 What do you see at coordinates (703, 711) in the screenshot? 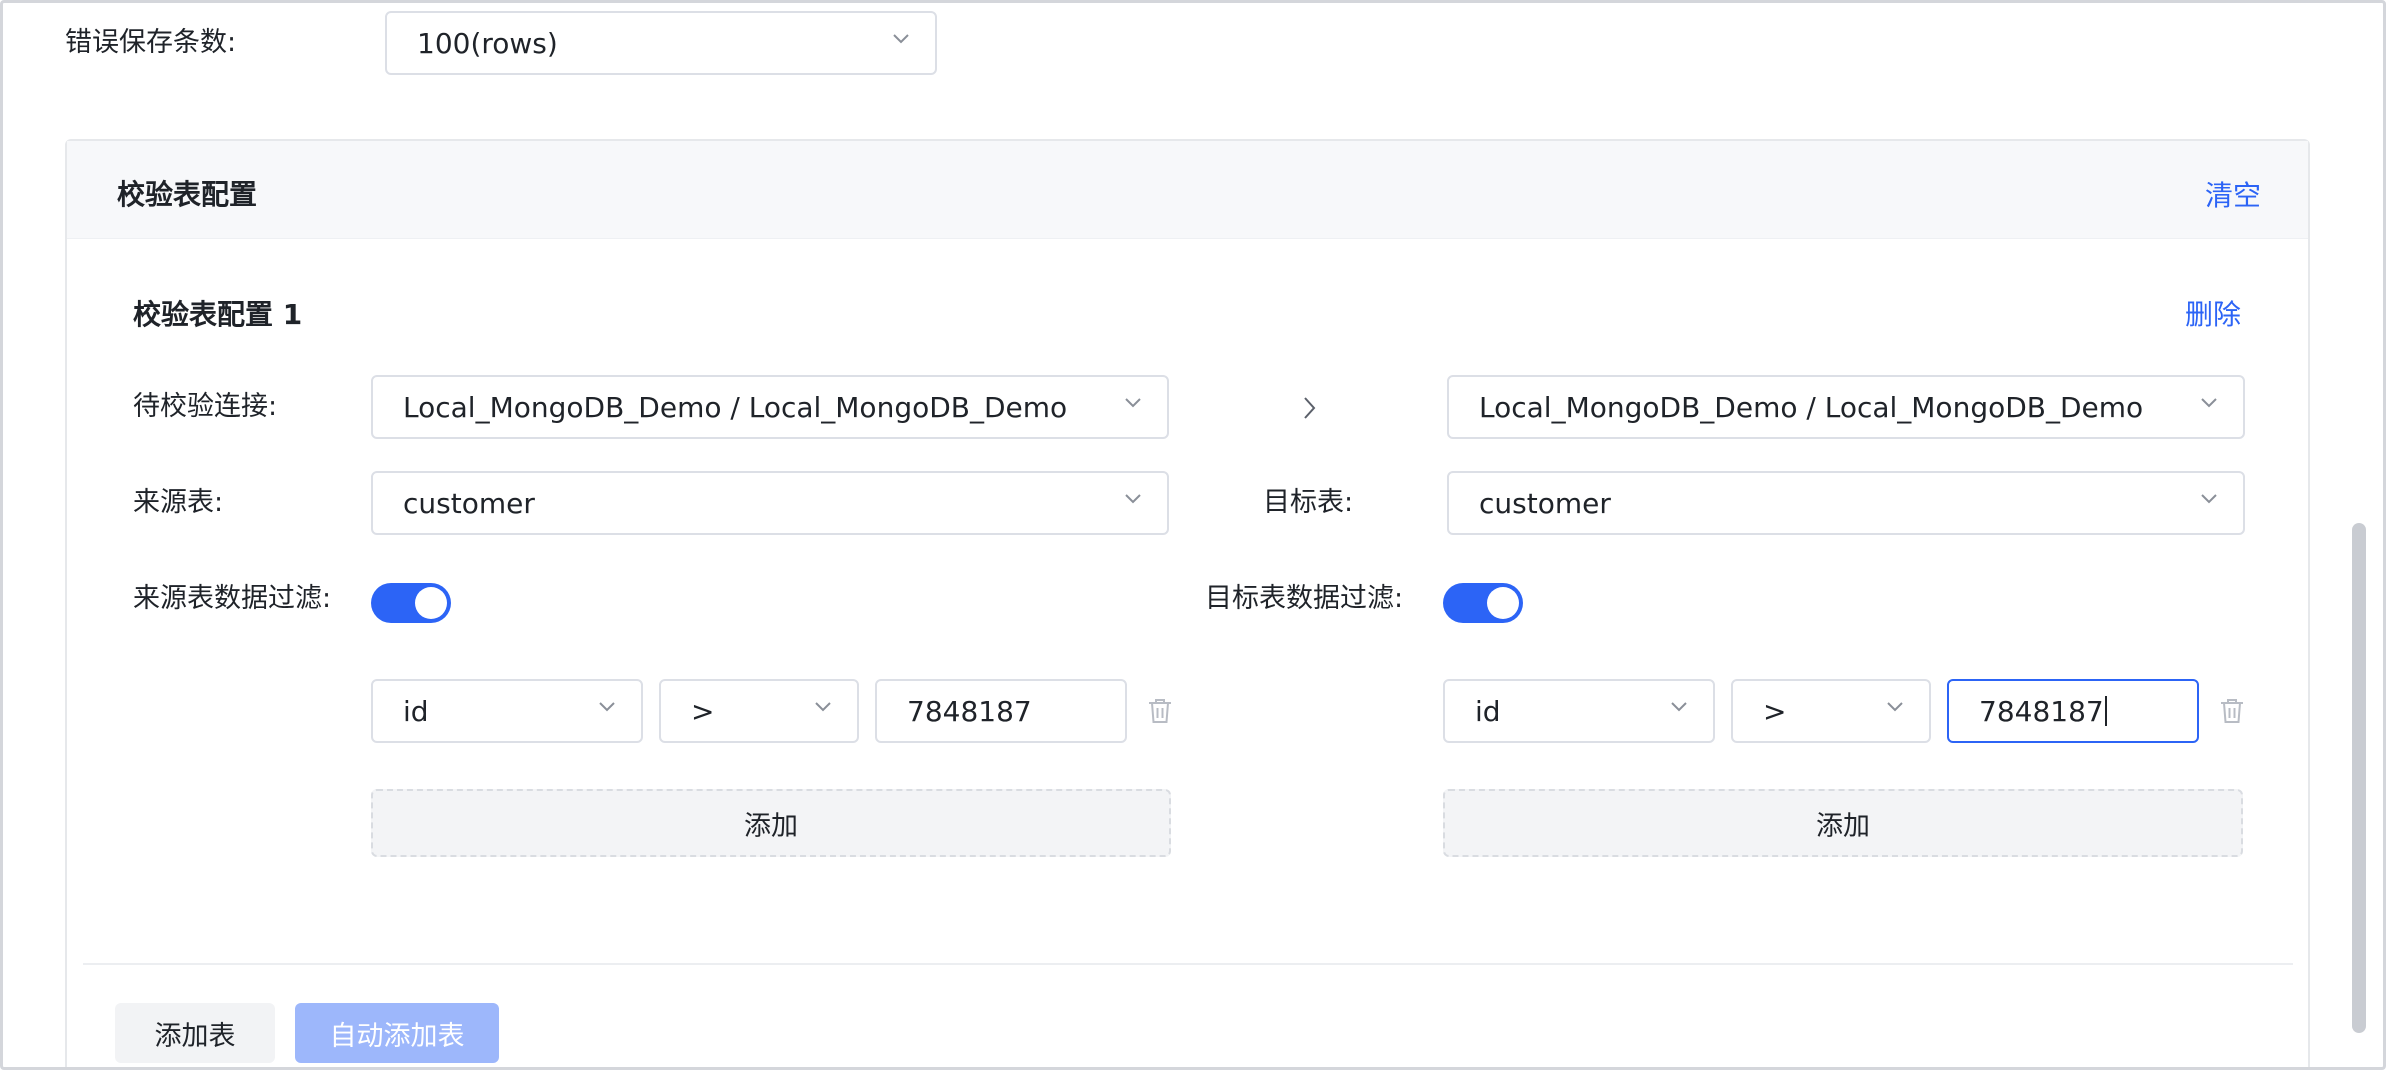
I see `source-filter-operator: >` at bounding box center [703, 711].